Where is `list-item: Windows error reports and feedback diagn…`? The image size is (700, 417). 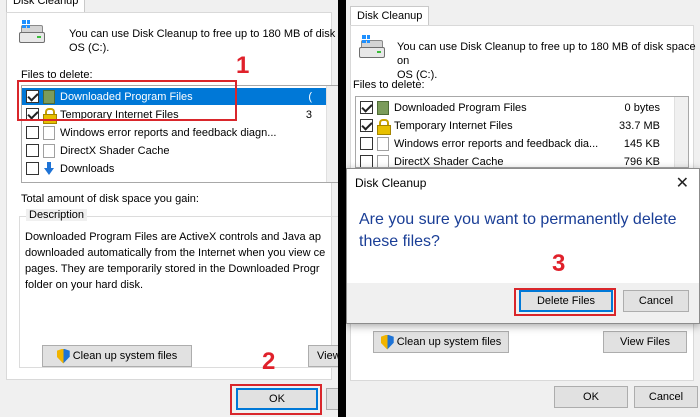
list-item: Windows error reports and feedback diagn… is located at coordinates (180, 132).